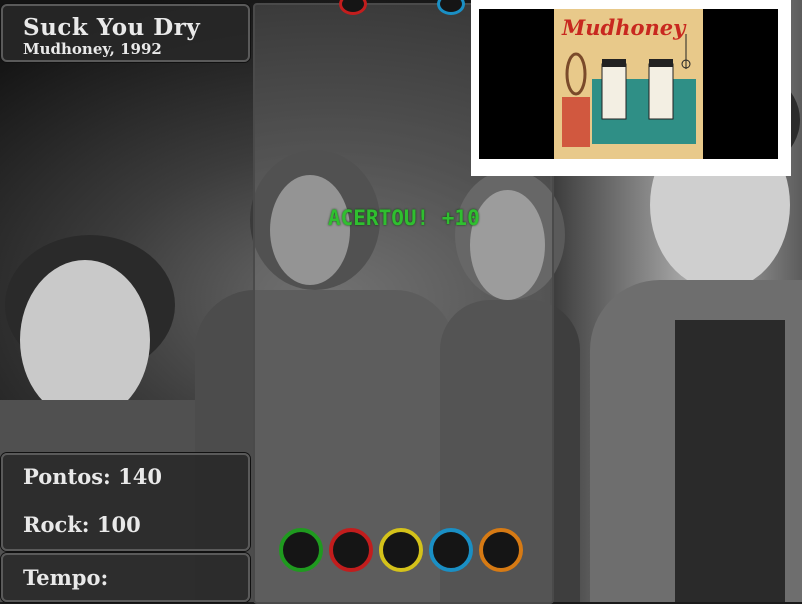  Describe the element at coordinates (82, 524) in the screenshot. I see `rock-meter-value: Rock: 100` at that location.